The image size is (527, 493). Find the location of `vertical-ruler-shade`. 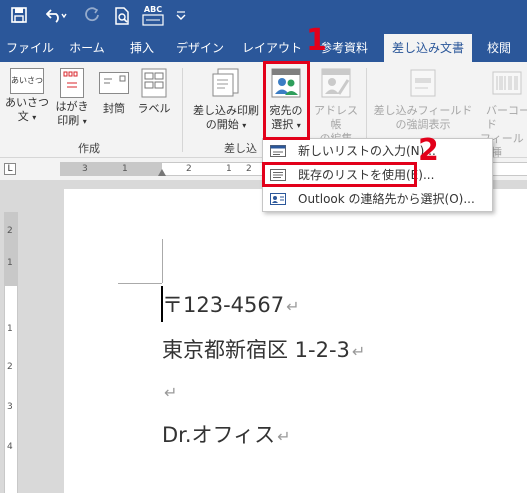

vertical-ruler-shade is located at coordinates (11, 249).